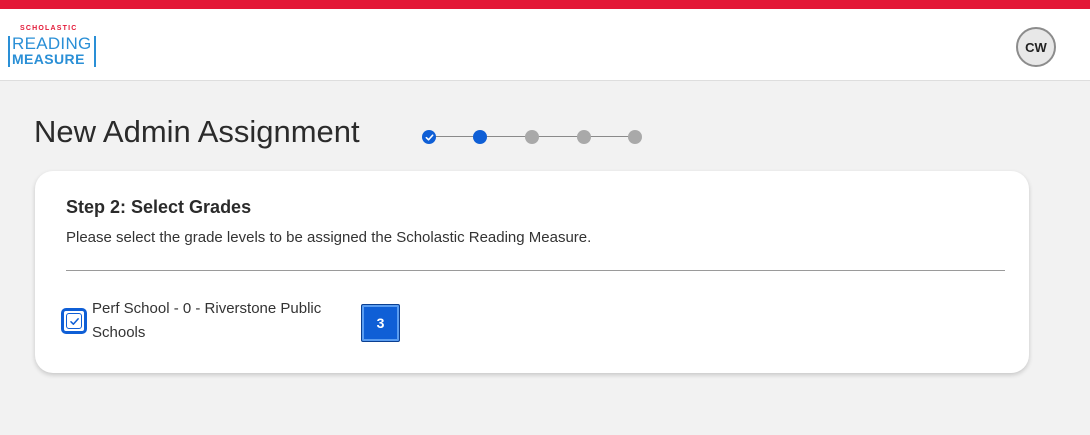  Describe the element at coordinates (1036, 47) in the screenshot. I see `user-avatar-button: CW` at that location.